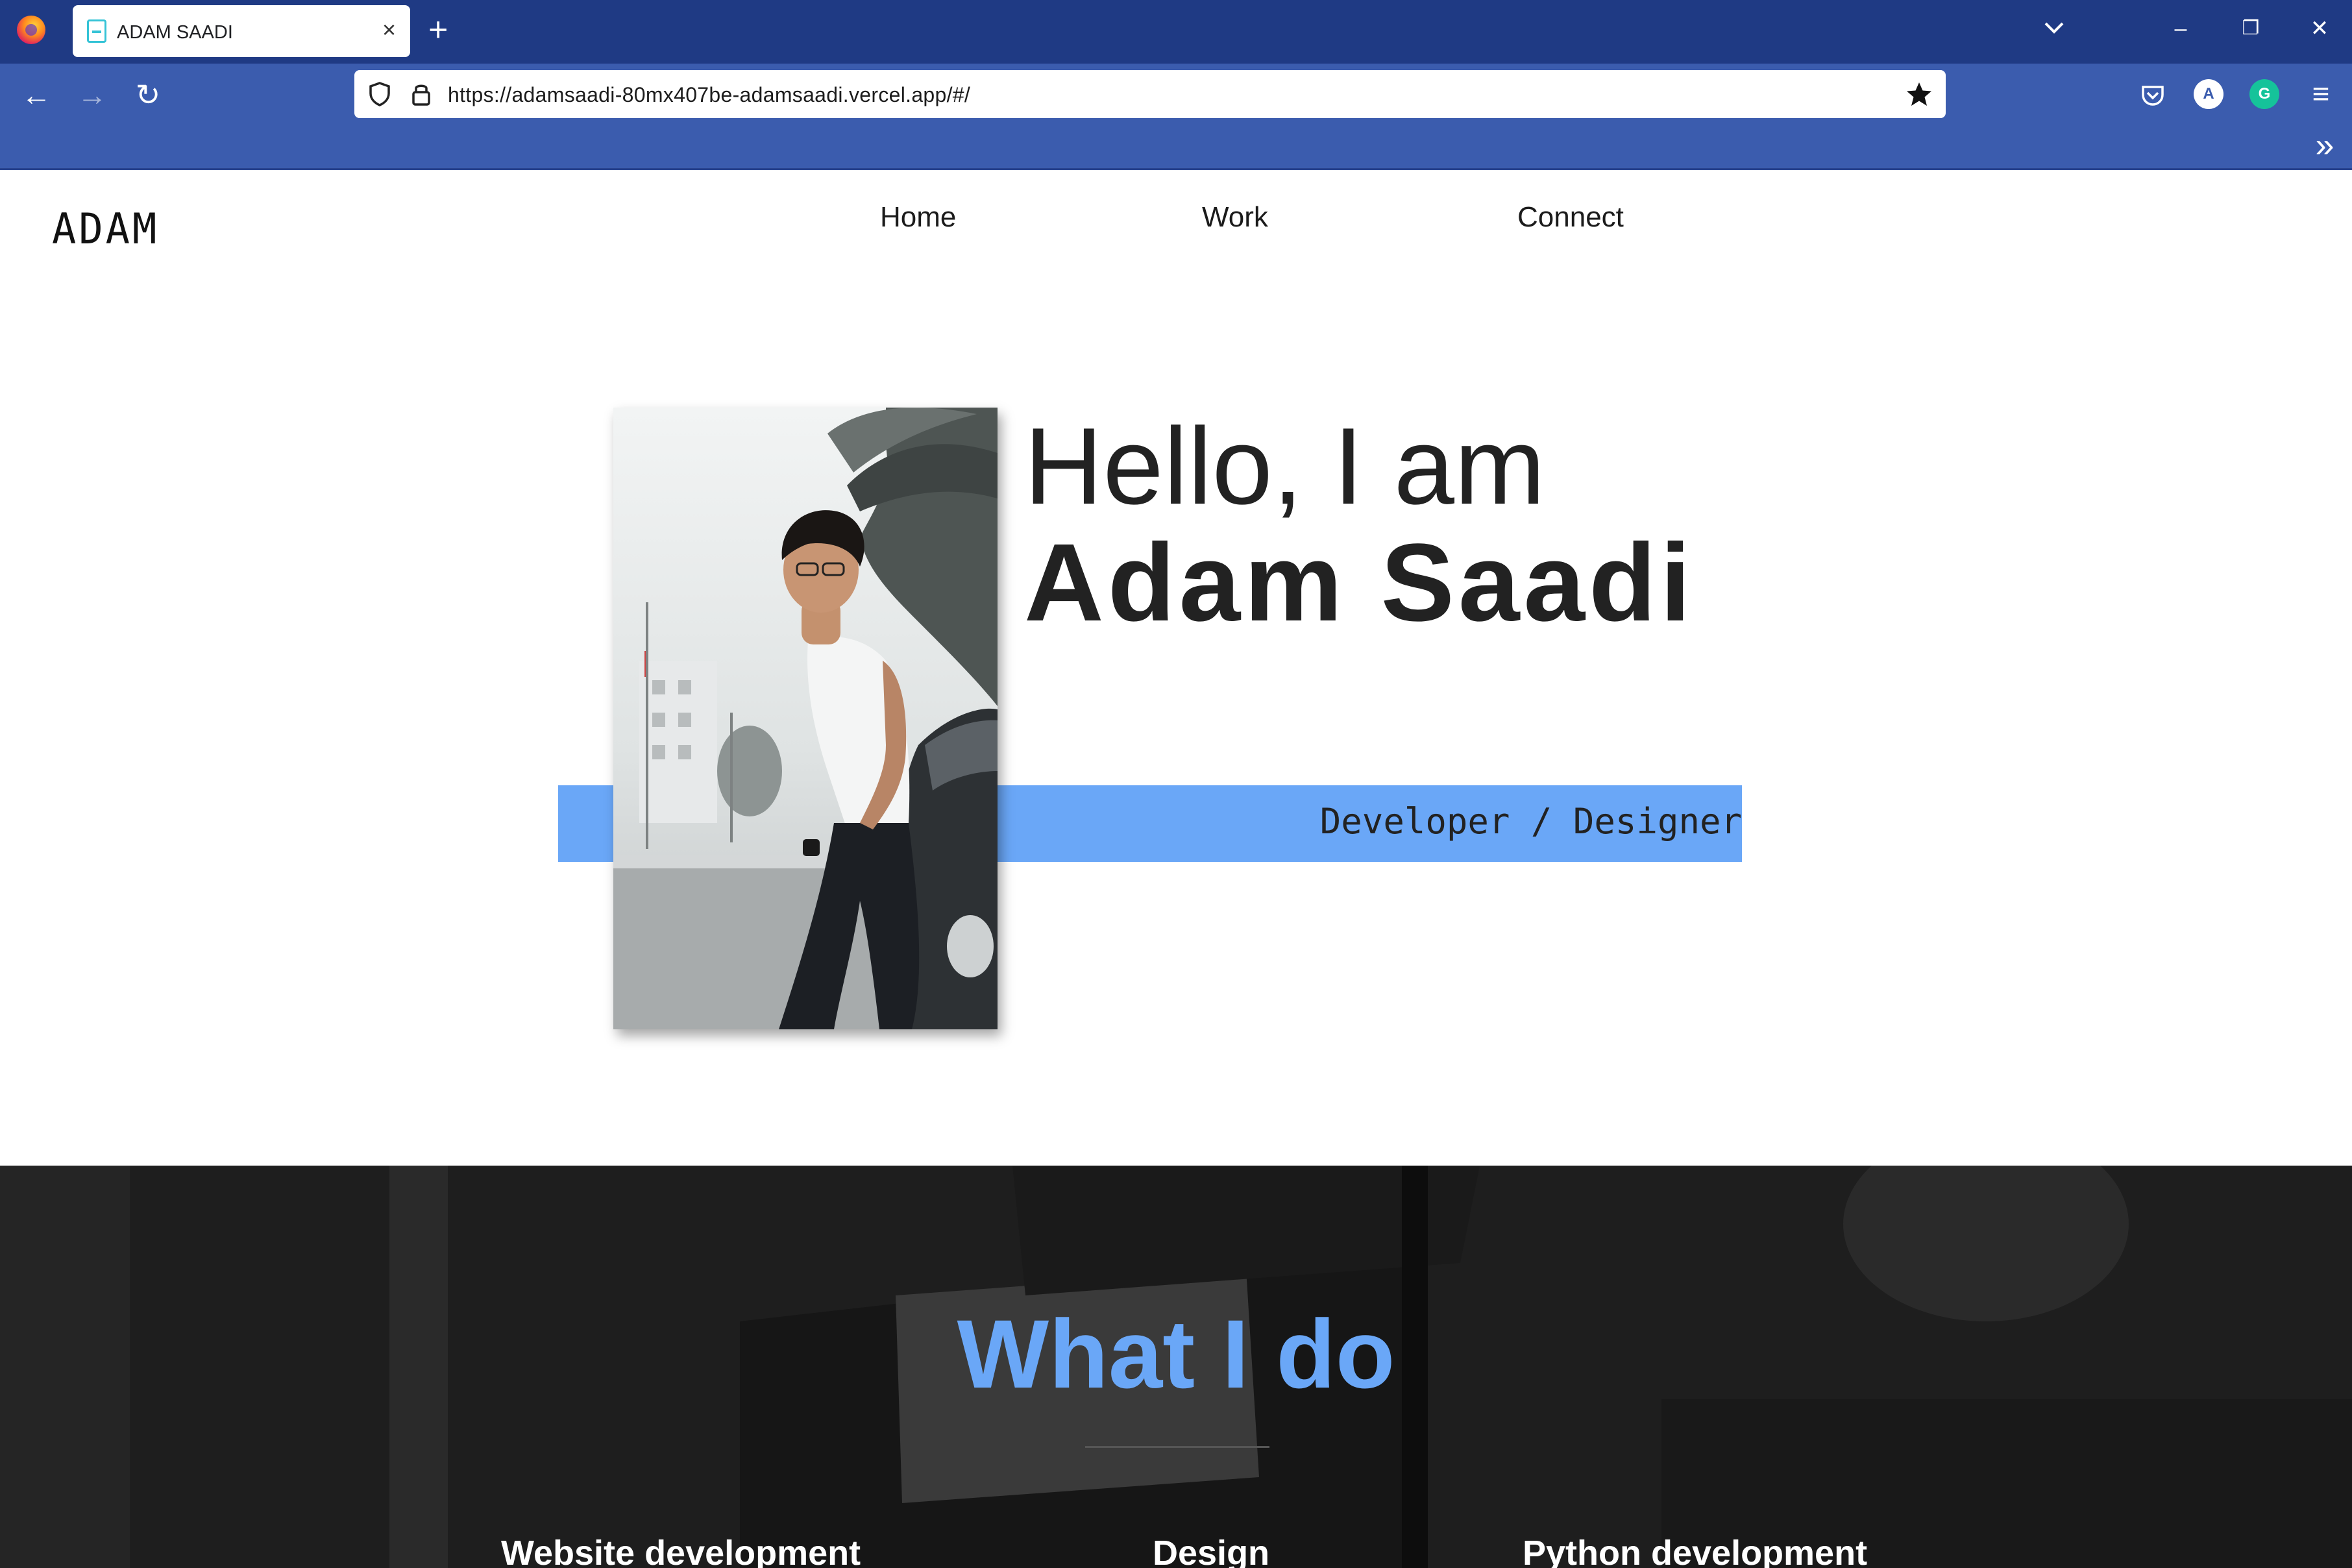  Describe the element at coordinates (148, 95) in the screenshot. I see `reload-button: ↻` at that location.